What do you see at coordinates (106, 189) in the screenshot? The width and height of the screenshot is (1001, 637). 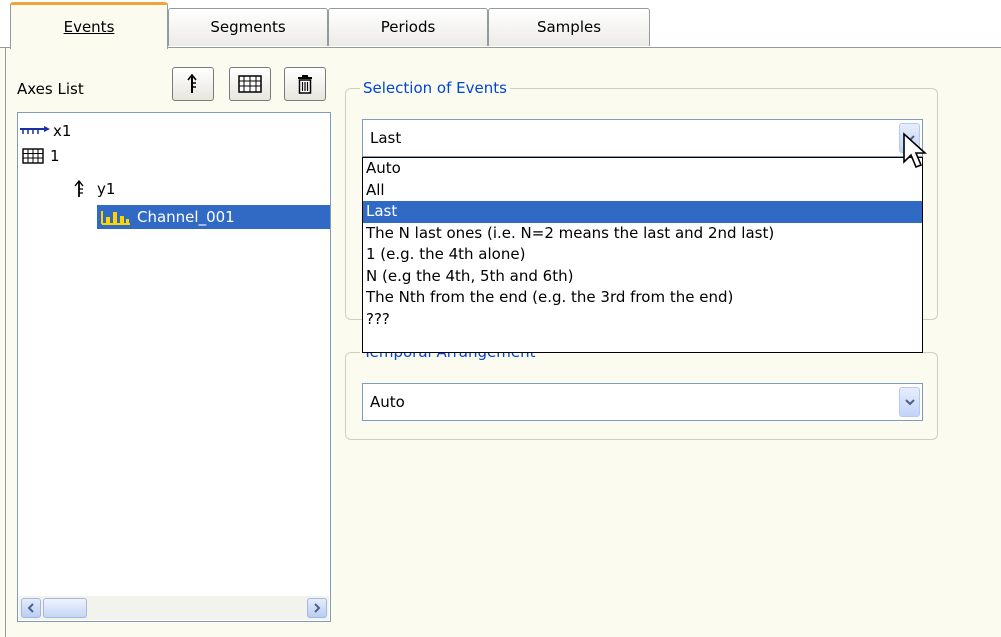 I see `tree-node-label: y1` at bounding box center [106, 189].